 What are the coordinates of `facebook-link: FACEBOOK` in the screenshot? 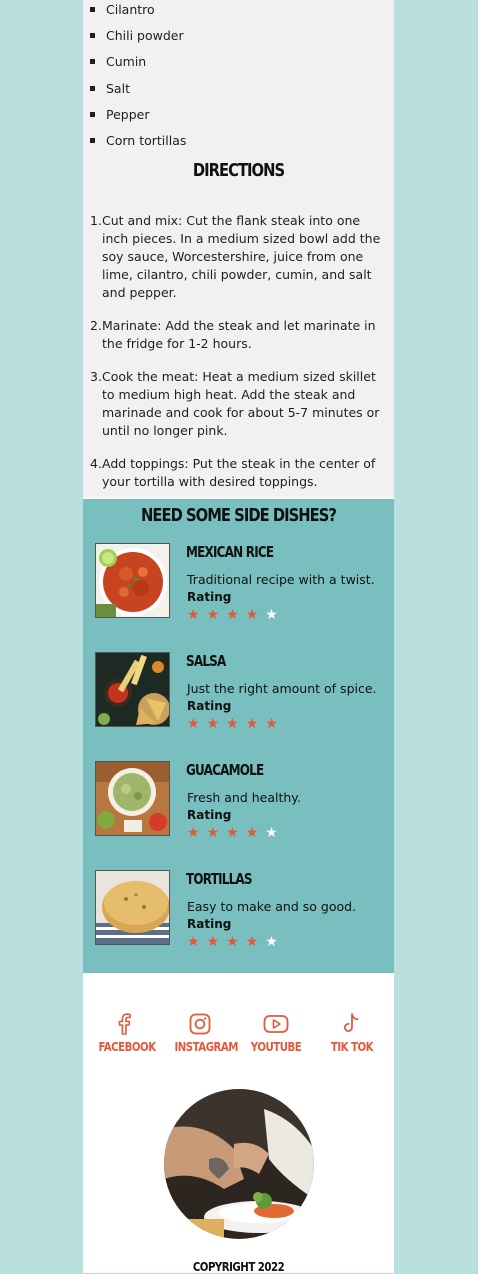 It's located at (125, 1033).